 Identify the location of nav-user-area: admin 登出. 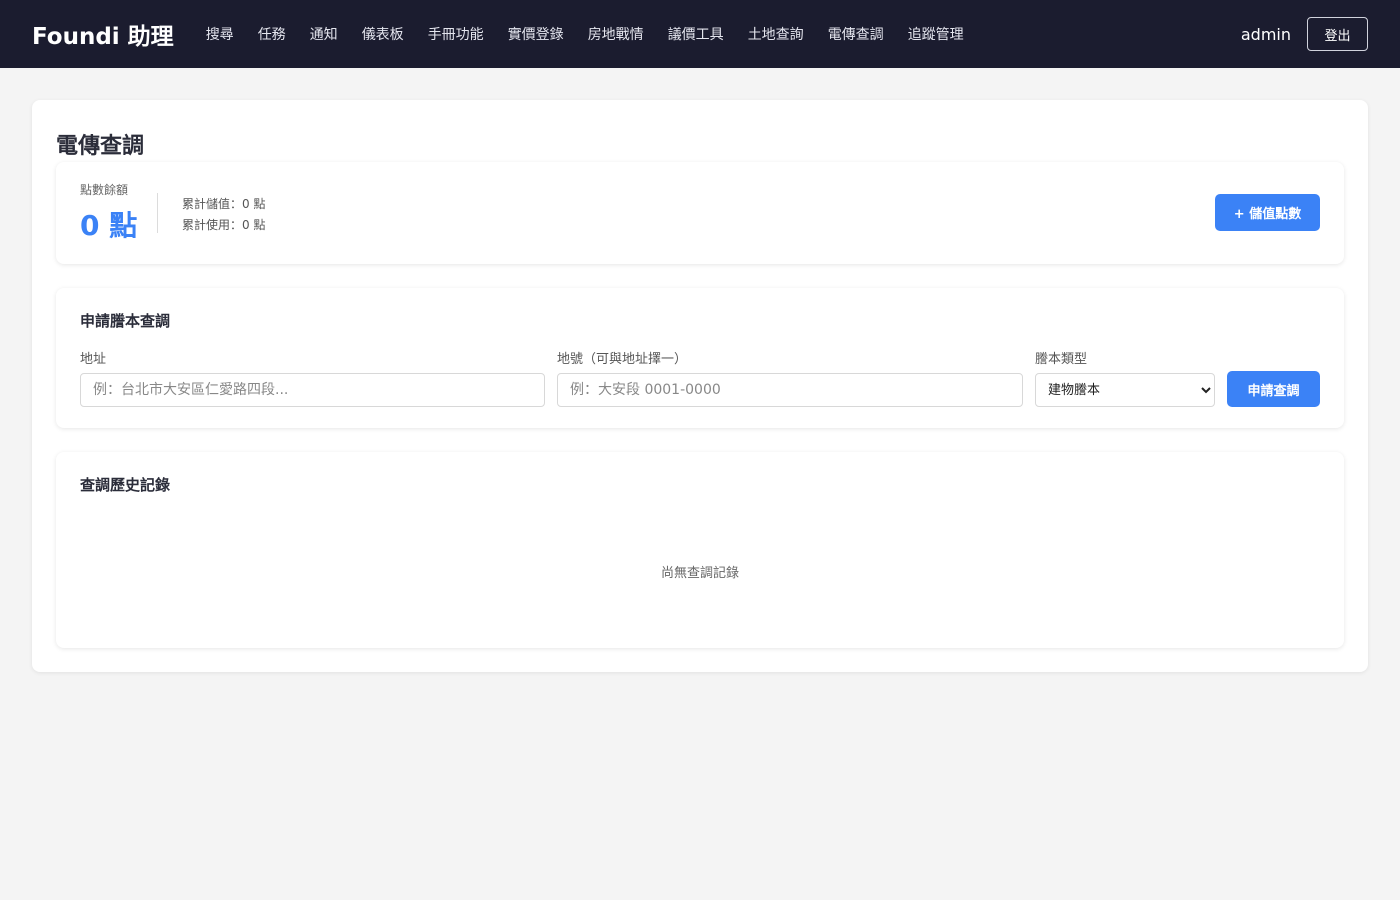
(1304, 34).